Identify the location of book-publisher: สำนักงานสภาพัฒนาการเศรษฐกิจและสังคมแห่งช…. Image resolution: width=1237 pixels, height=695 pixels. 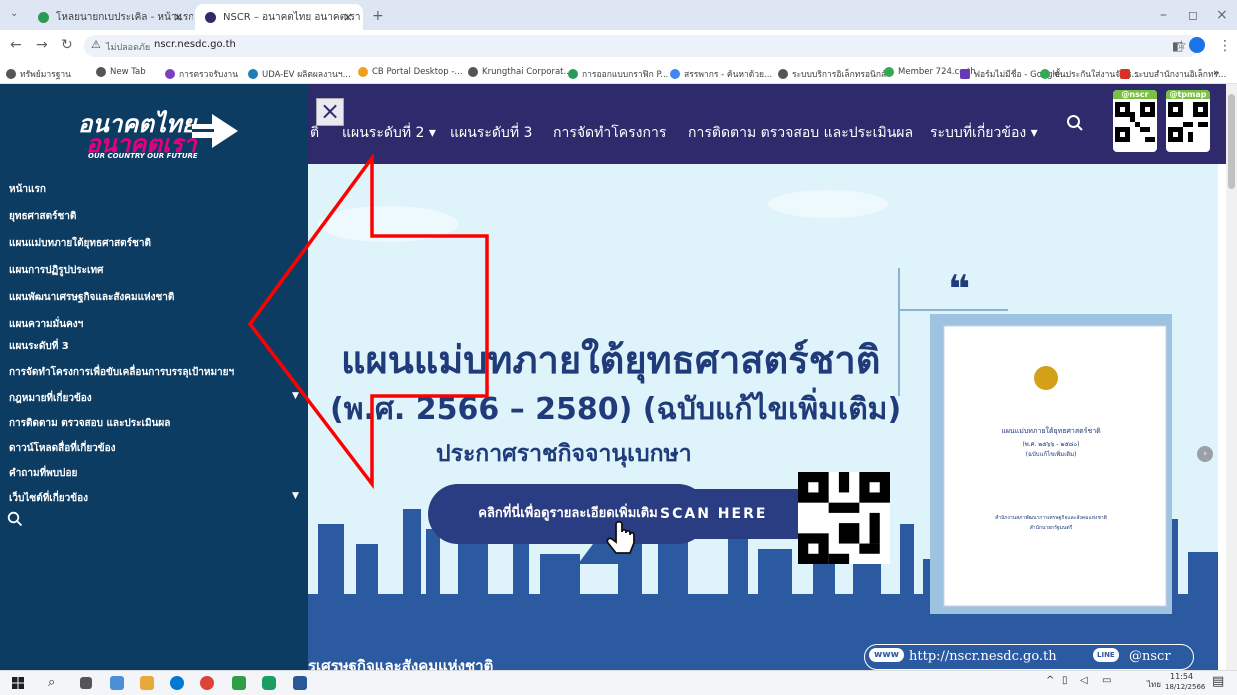
(1051, 518).